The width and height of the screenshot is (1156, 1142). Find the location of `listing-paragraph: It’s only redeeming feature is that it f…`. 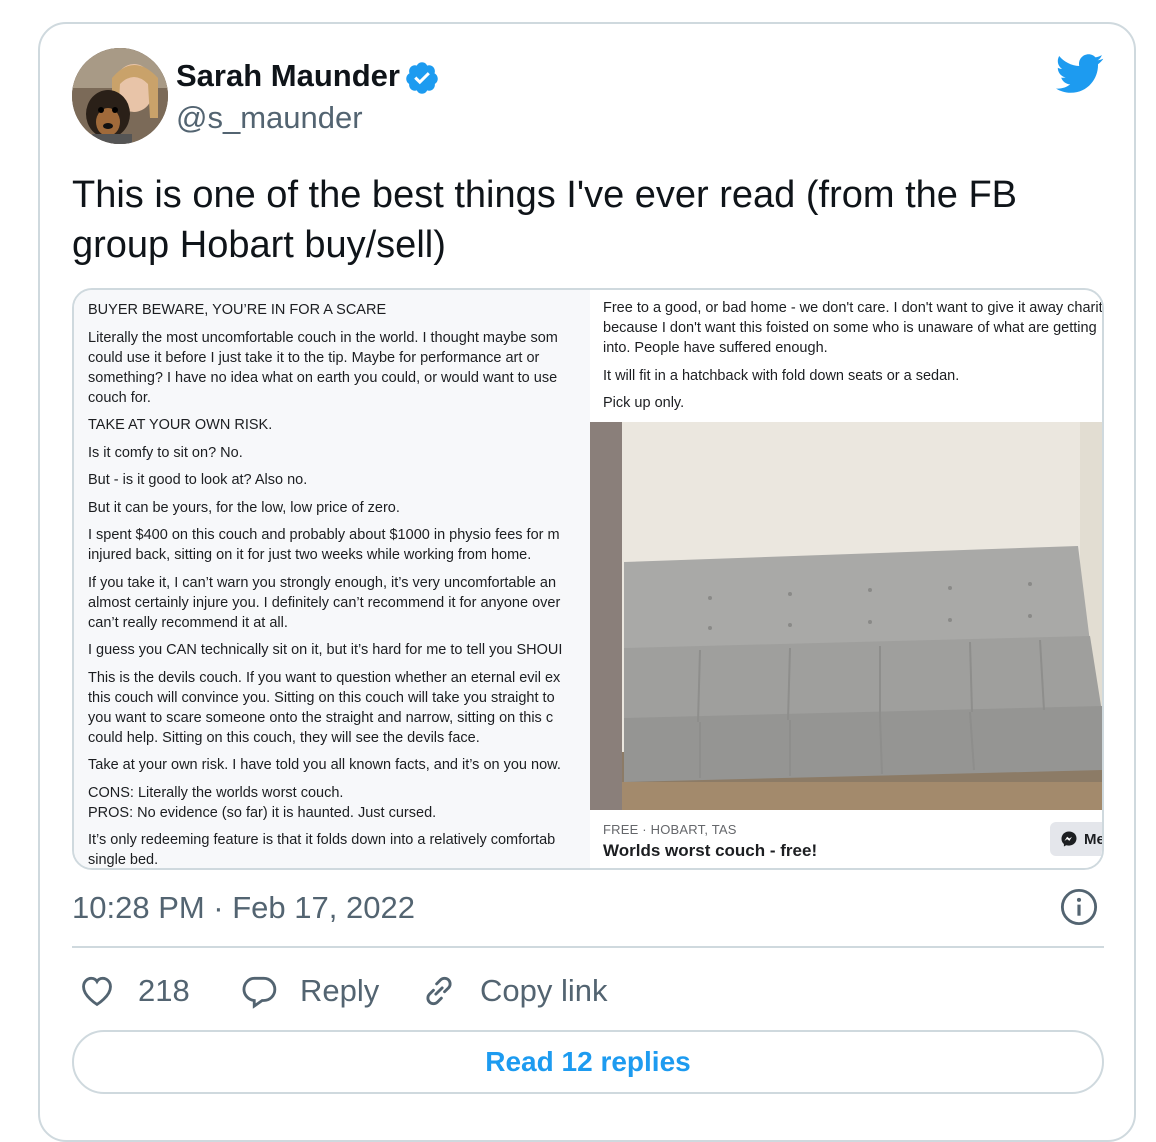

listing-paragraph: It’s only redeeming feature is that it f… is located at coordinates (322, 850).